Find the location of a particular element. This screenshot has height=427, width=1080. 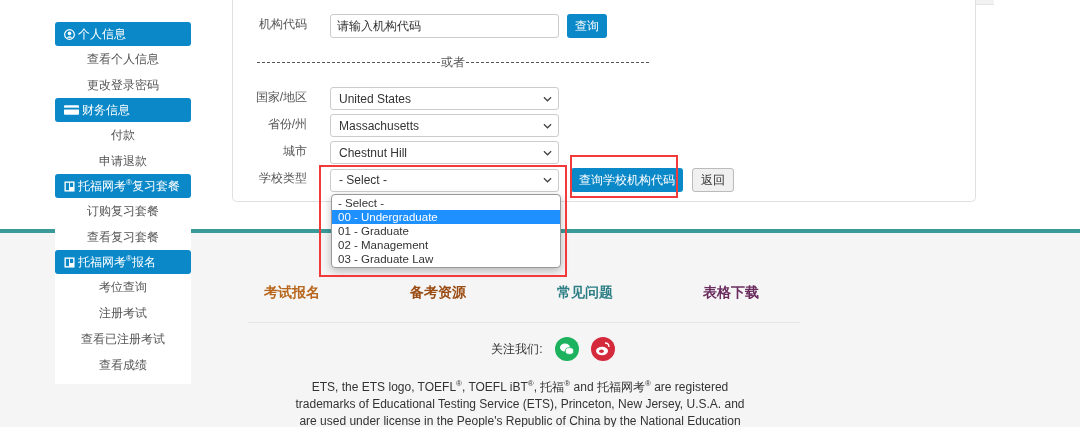

field-label: 城市 is located at coordinates (294, 151).